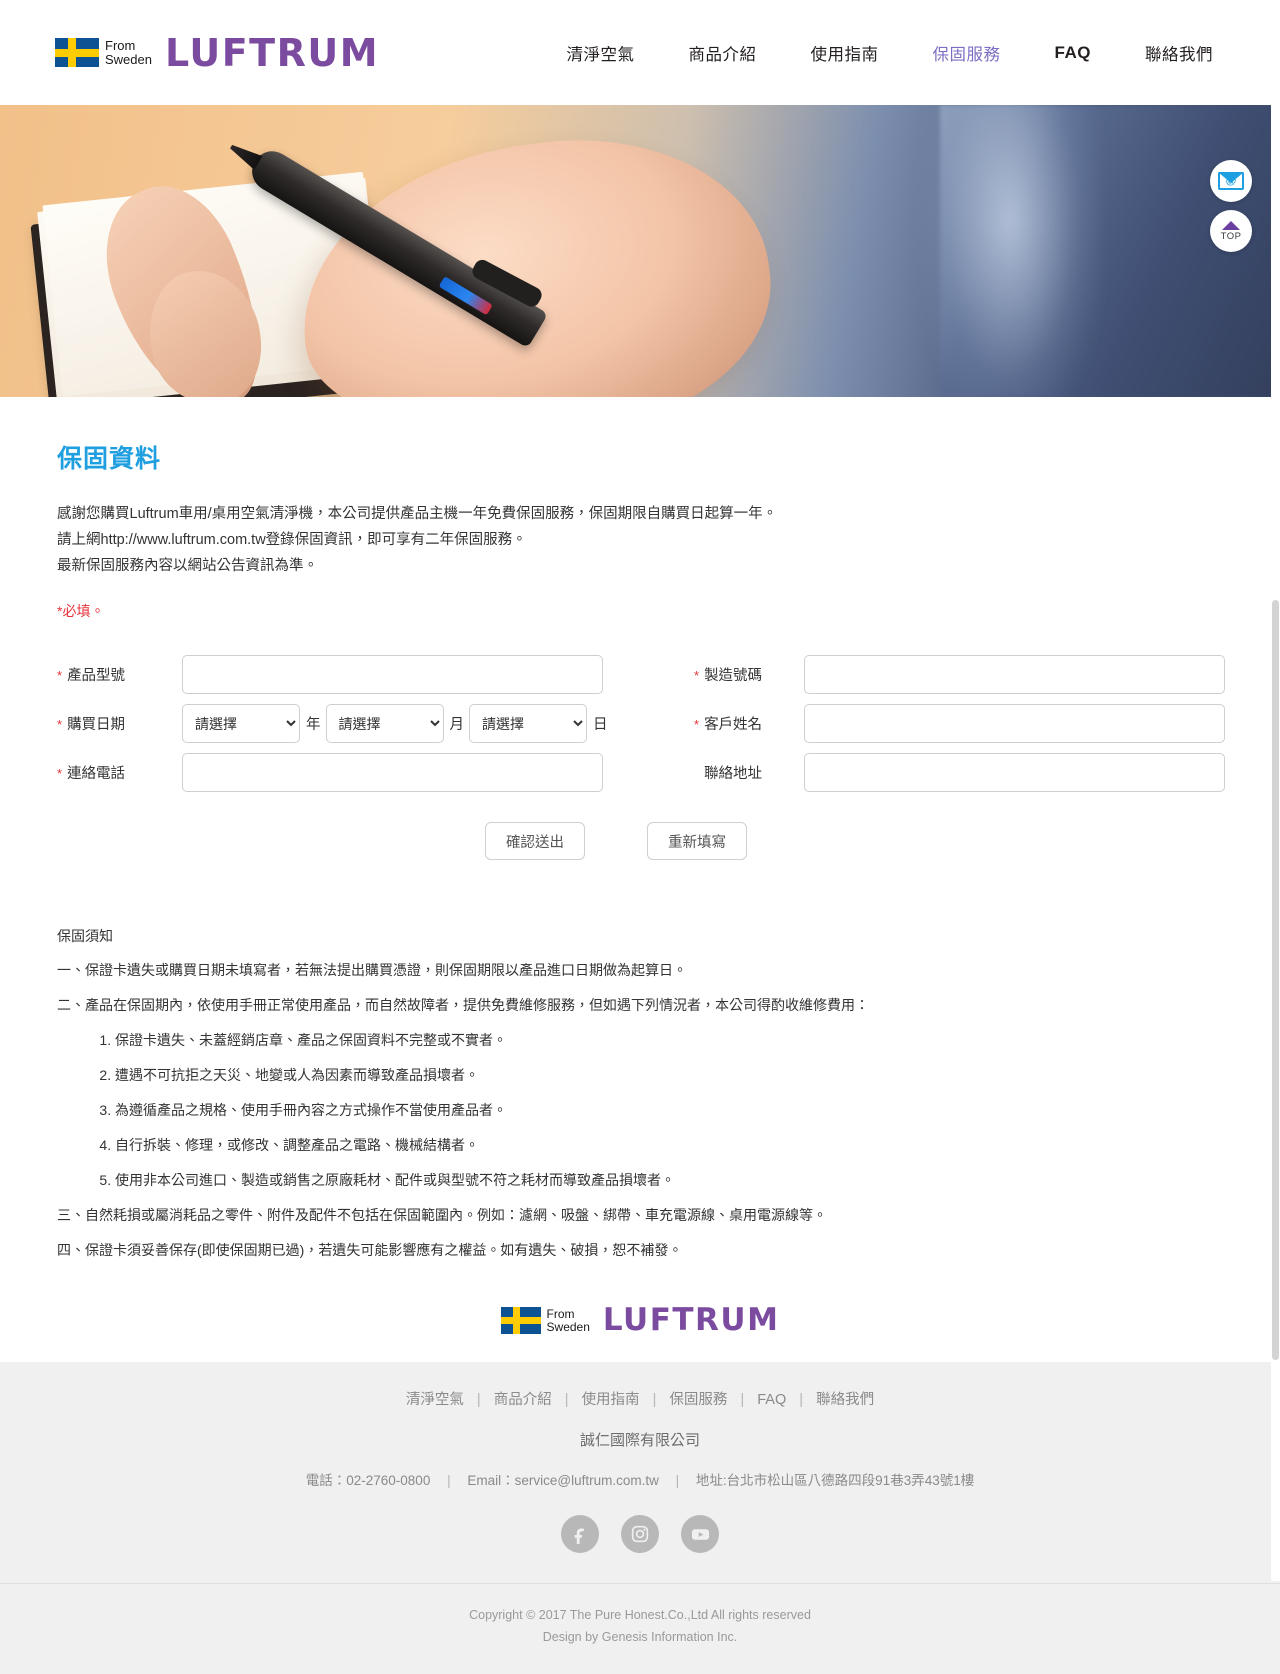 The height and width of the screenshot is (1674, 1280). What do you see at coordinates (535, 841) in the screenshot?
I see `submit-button: 確認送出` at bounding box center [535, 841].